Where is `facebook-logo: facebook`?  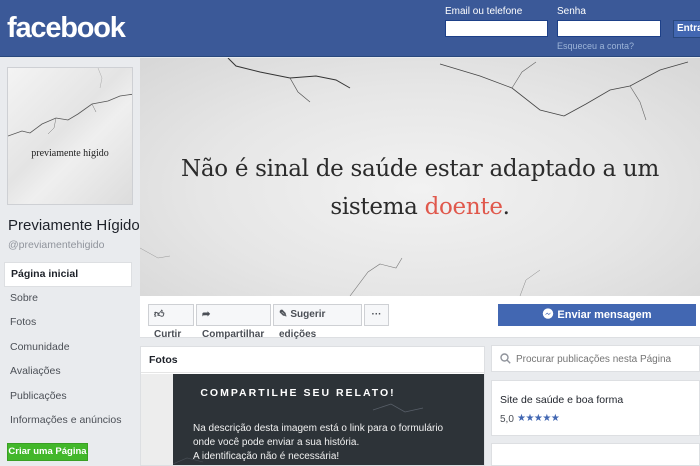 facebook-logo: facebook is located at coordinates (66, 28).